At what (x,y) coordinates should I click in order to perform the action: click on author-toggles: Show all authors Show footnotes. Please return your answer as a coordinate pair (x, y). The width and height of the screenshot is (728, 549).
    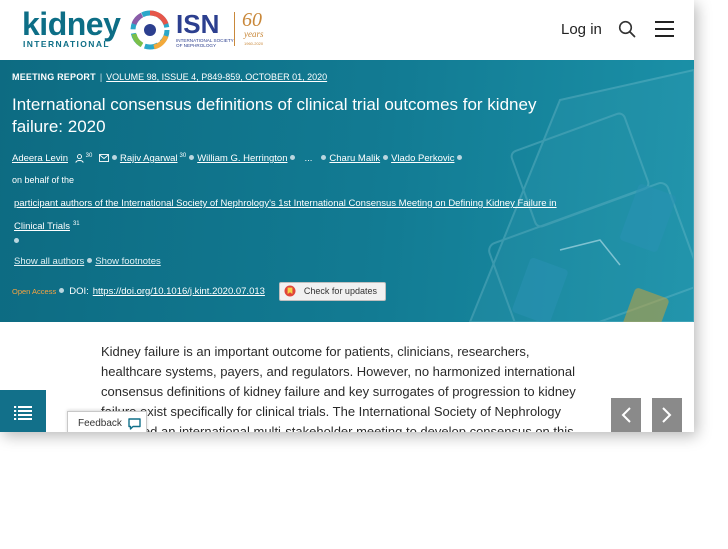
    Looking at the image, I should click on (87, 261).